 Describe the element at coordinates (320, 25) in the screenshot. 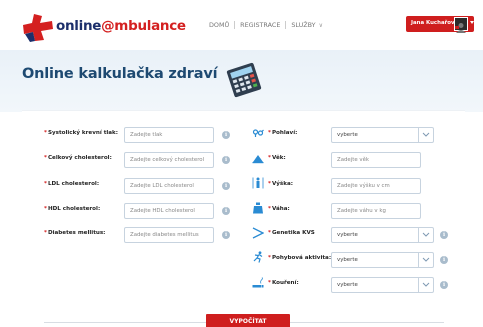

I see `chevron-down-icon: ∨` at that location.